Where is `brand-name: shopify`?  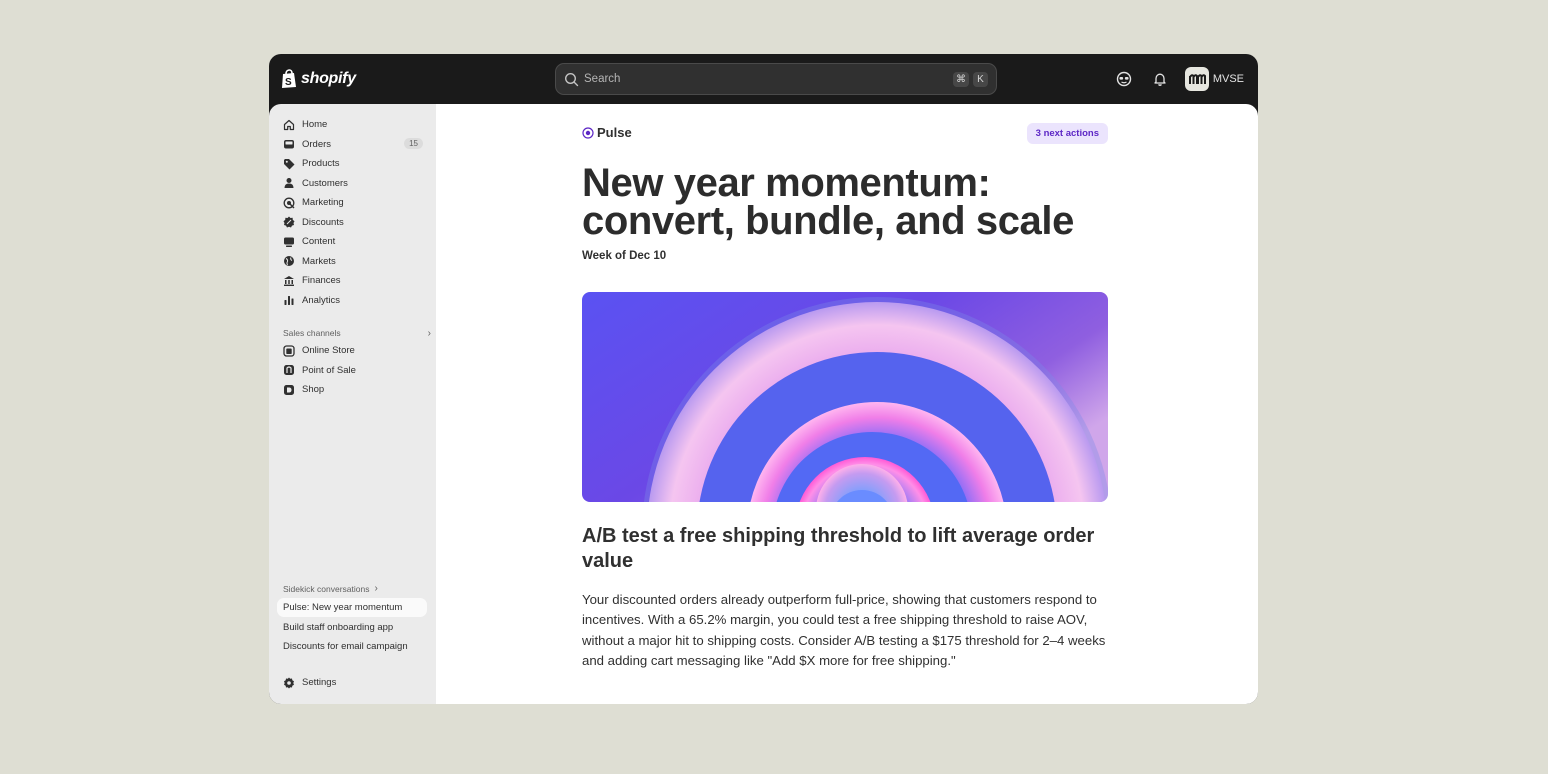 brand-name: shopify is located at coordinates (328, 78).